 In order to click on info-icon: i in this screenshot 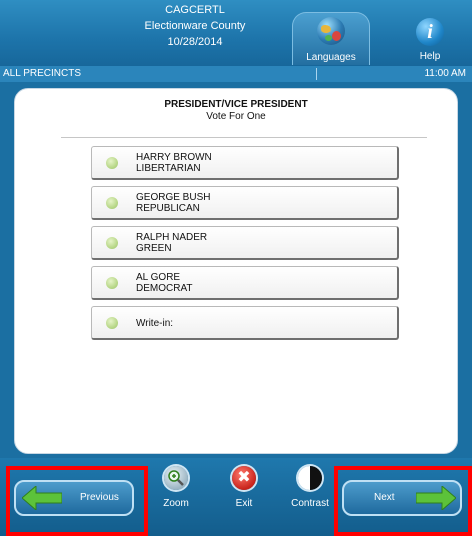, I will do `click(430, 32)`.